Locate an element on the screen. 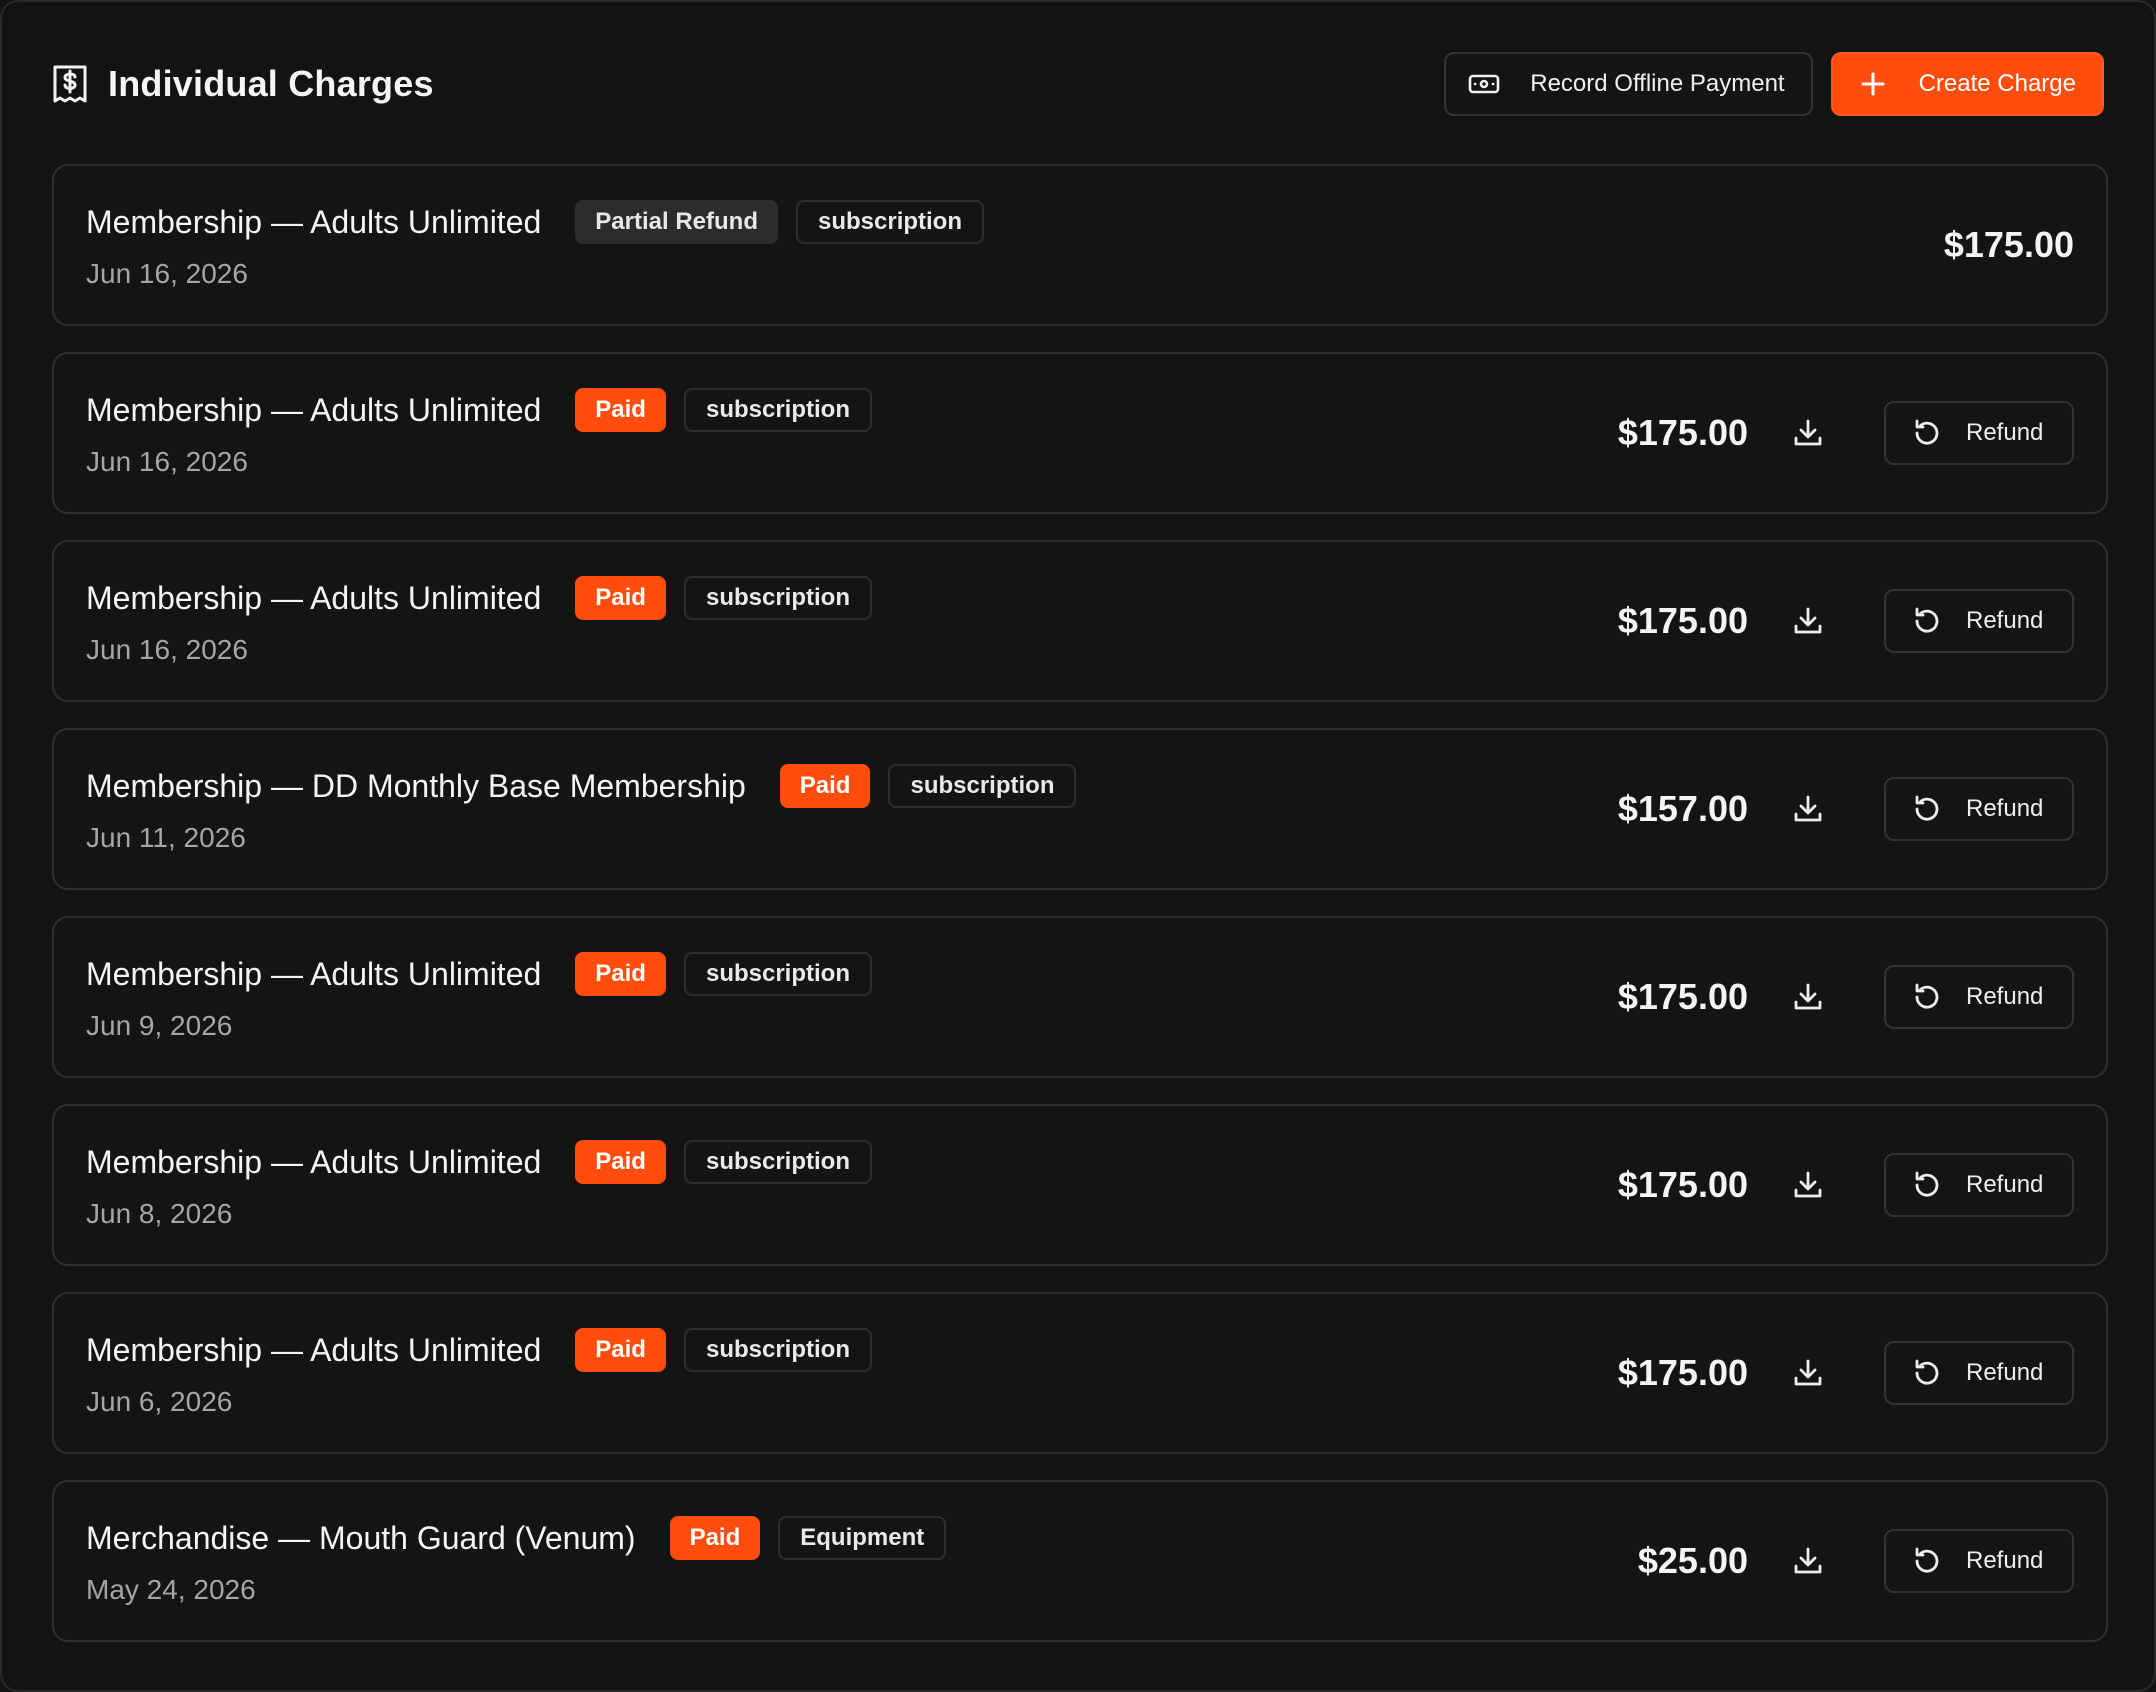 The width and height of the screenshot is (2156, 1692). charge-date: May 24, 2026 is located at coordinates (171, 1589).